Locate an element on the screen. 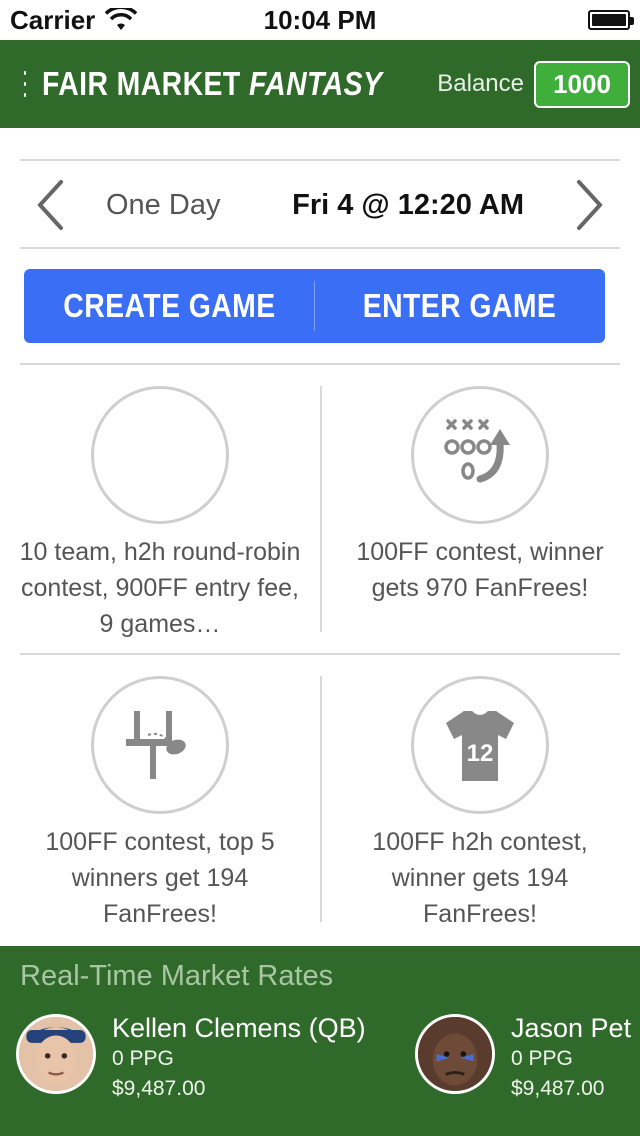 This screenshot has height=1136, width=640. action-bar: CREATE GAME ENTER GAME is located at coordinates (314, 306).